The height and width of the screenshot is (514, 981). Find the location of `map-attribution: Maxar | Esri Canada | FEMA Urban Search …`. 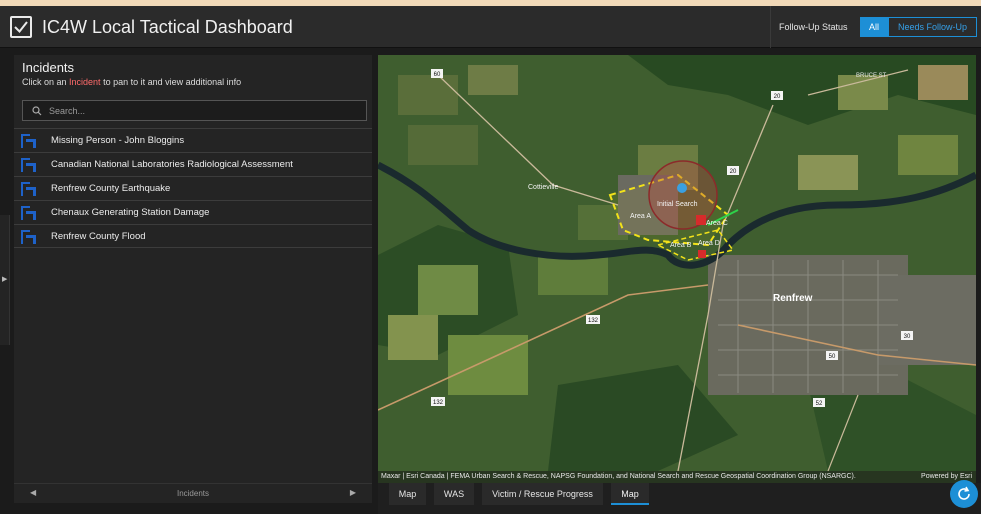

map-attribution: Maxar | Esri Canada | FEMA Urban Search … is located at coordinates (677, 477).